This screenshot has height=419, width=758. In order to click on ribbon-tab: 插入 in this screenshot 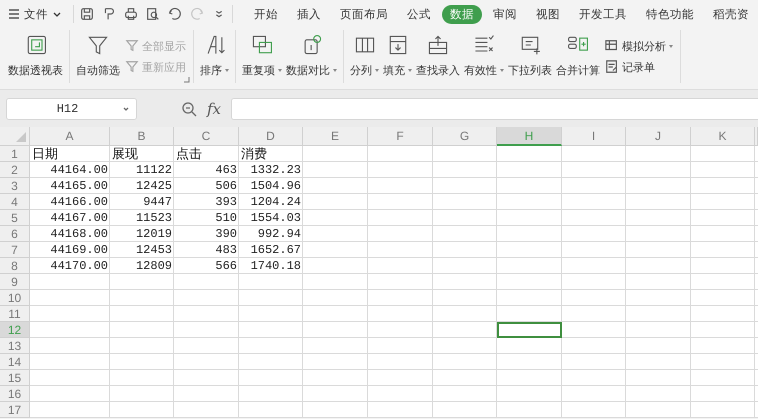, I will do `click(309, 14)`.